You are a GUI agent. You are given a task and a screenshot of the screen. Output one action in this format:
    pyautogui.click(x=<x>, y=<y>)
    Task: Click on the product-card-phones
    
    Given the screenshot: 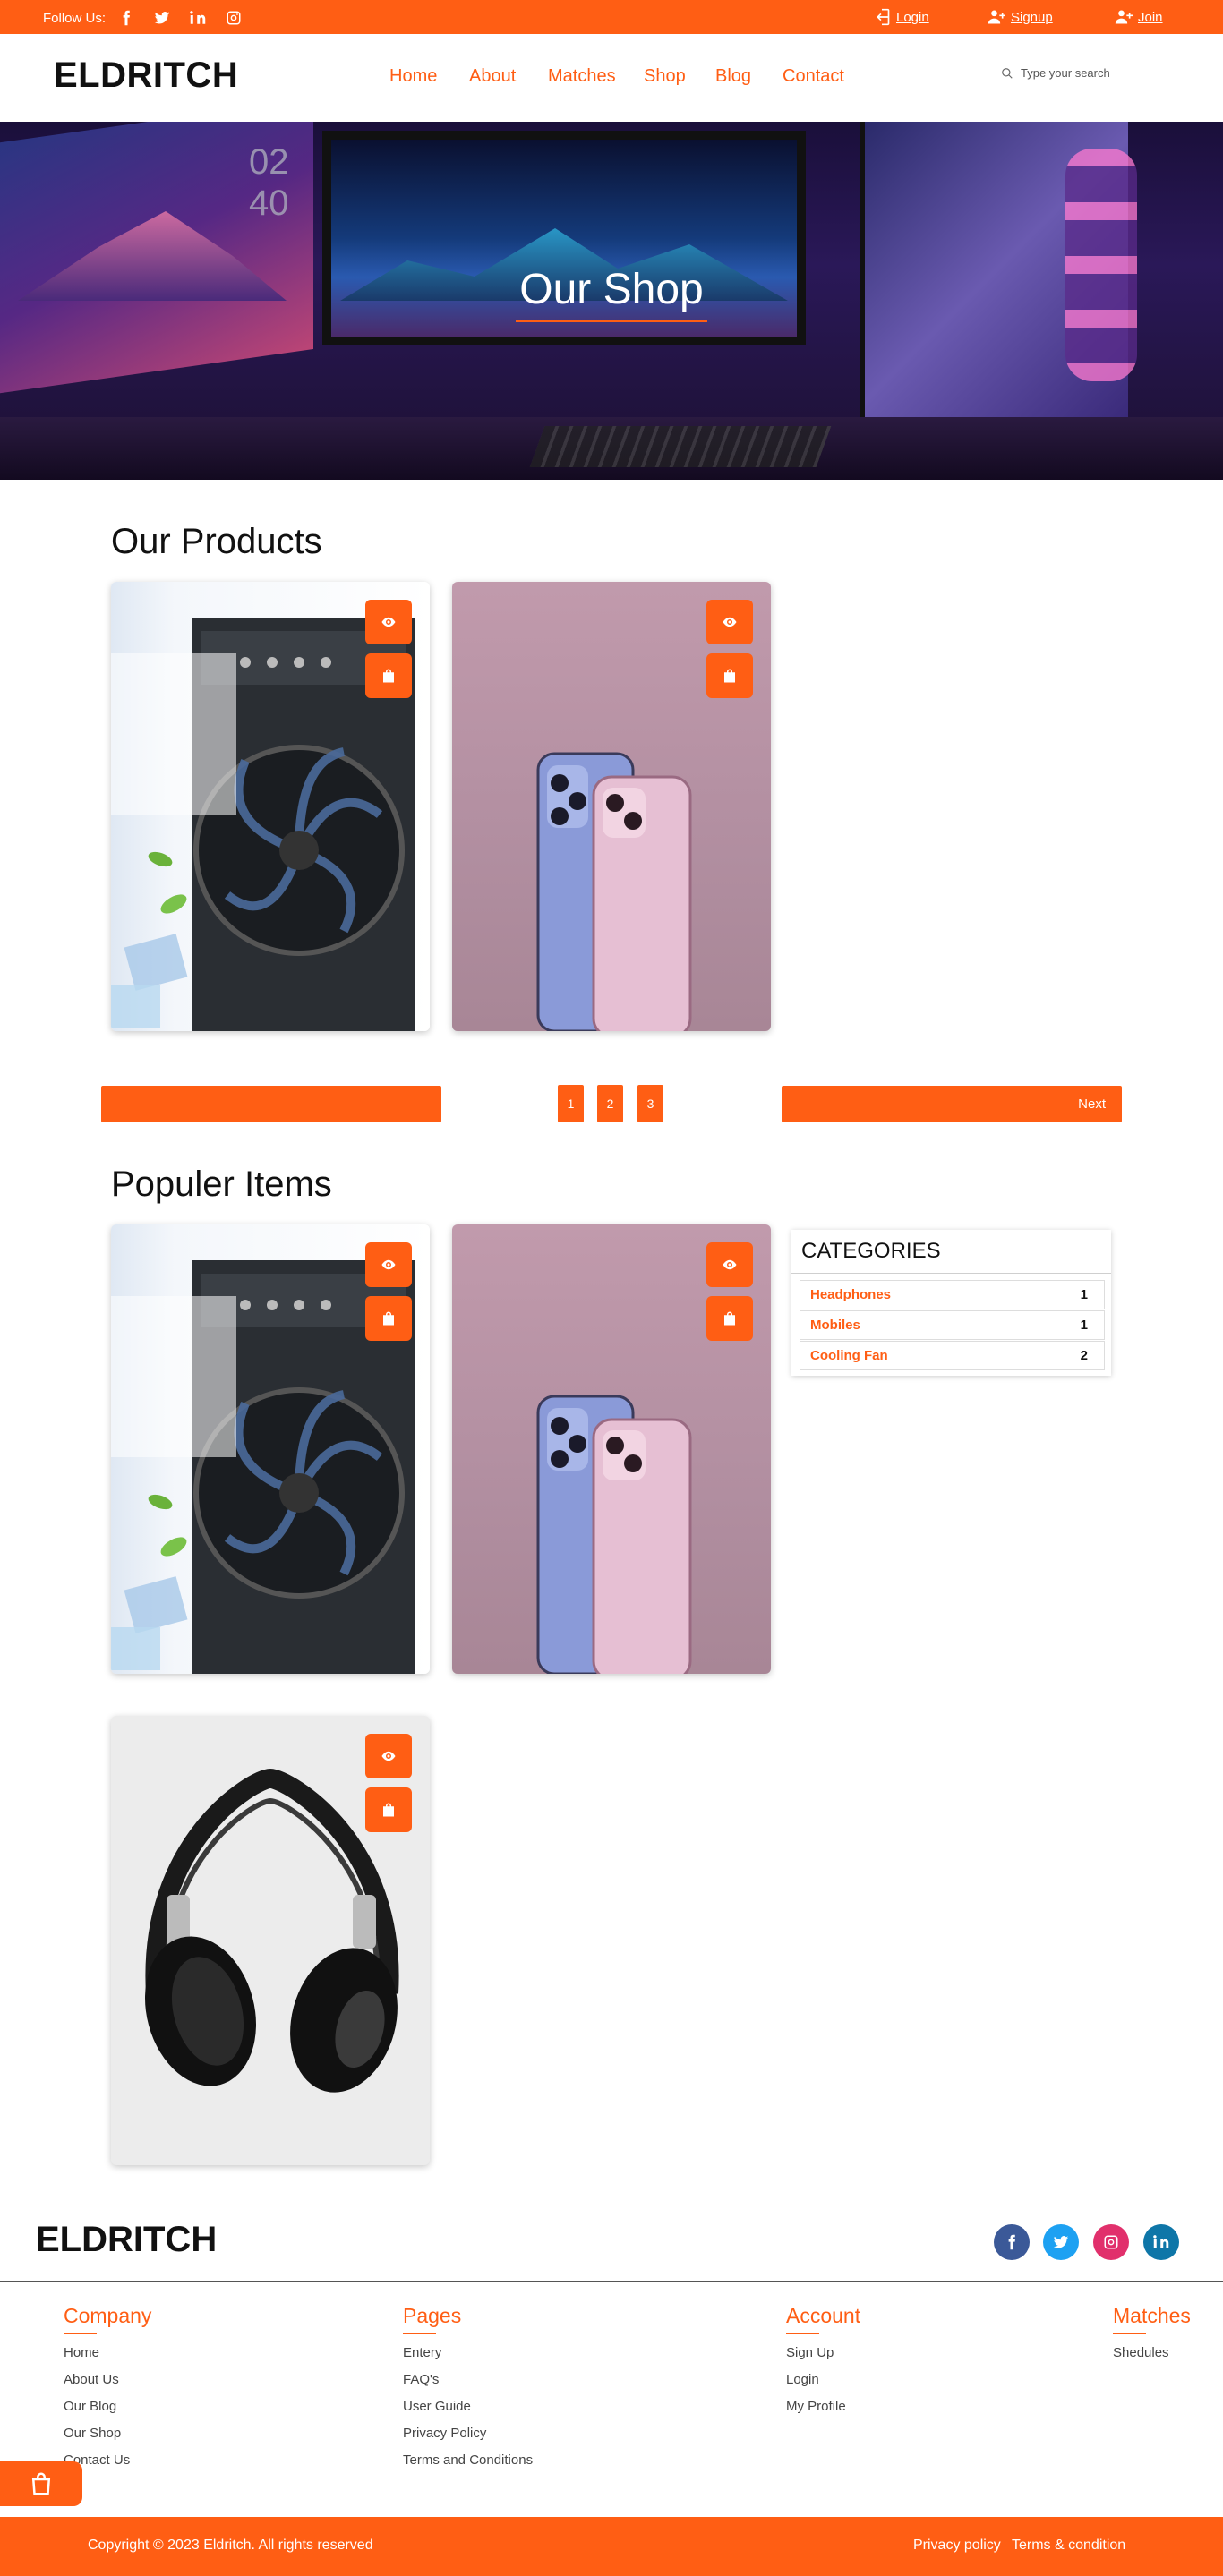 What is the action you would take?
    pyautogui.click(x=611, y=806)
    